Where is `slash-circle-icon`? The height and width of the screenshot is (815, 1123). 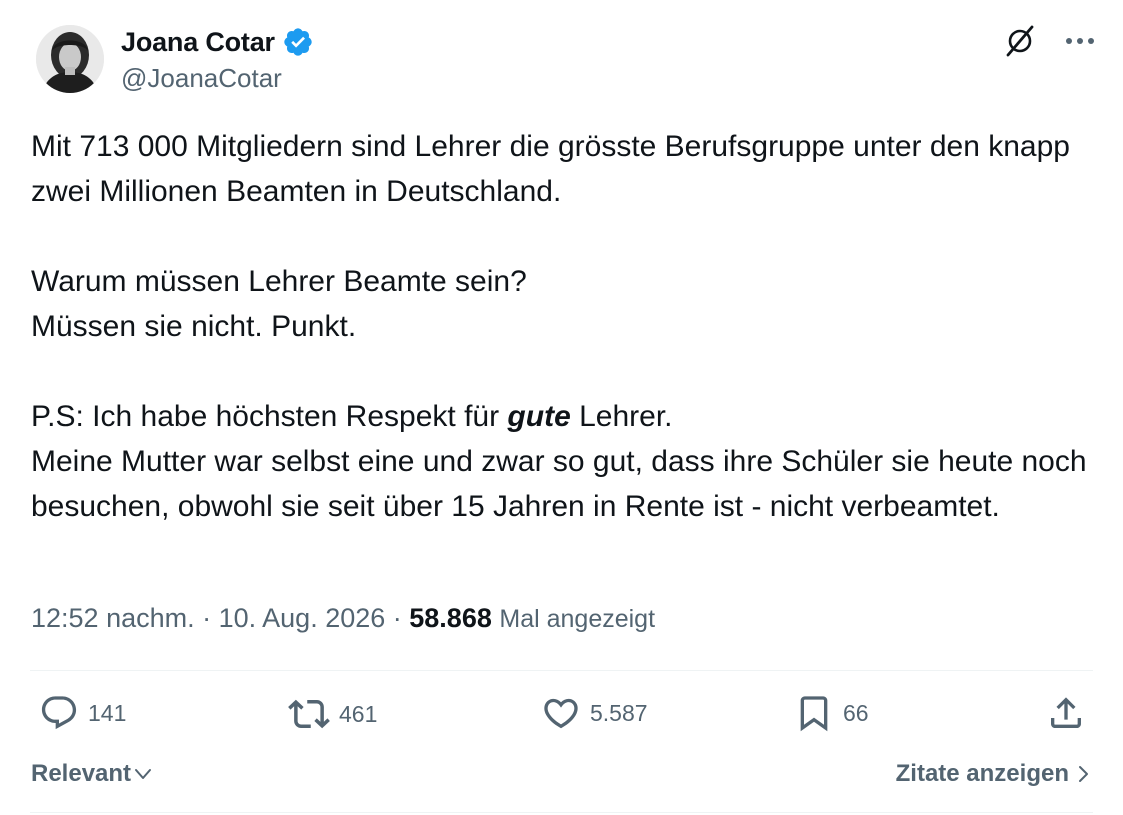 slash-circle-icon is located at coordinates (1020, 41).